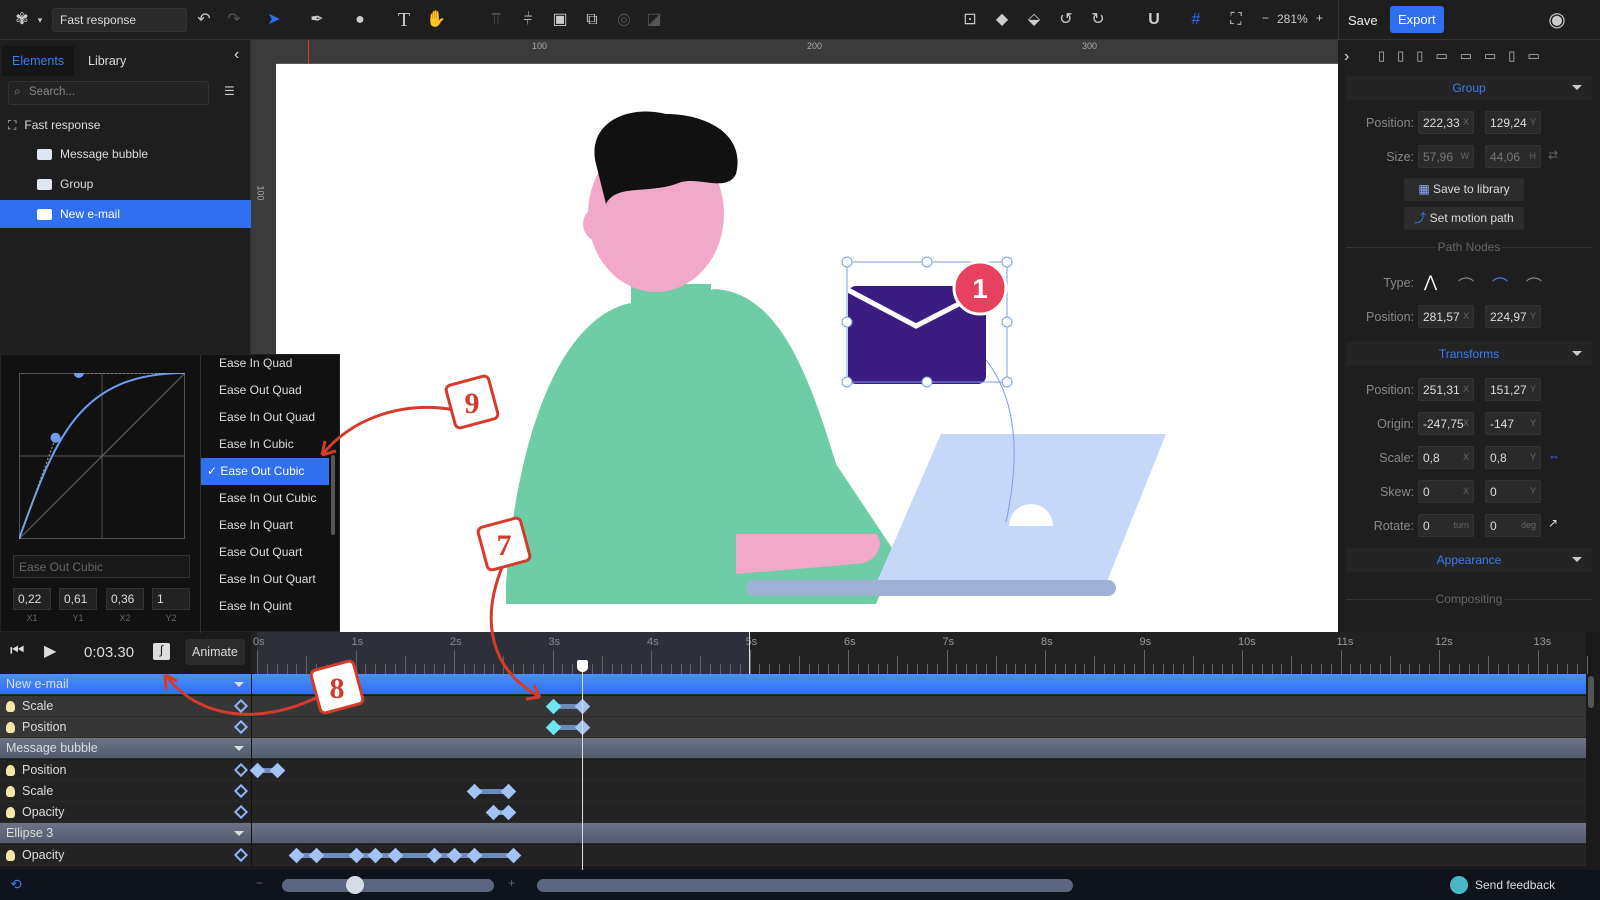 The image size is (1600, 900). I want to click on rotate-along-path-icon: ↗, so click(1553, 523).